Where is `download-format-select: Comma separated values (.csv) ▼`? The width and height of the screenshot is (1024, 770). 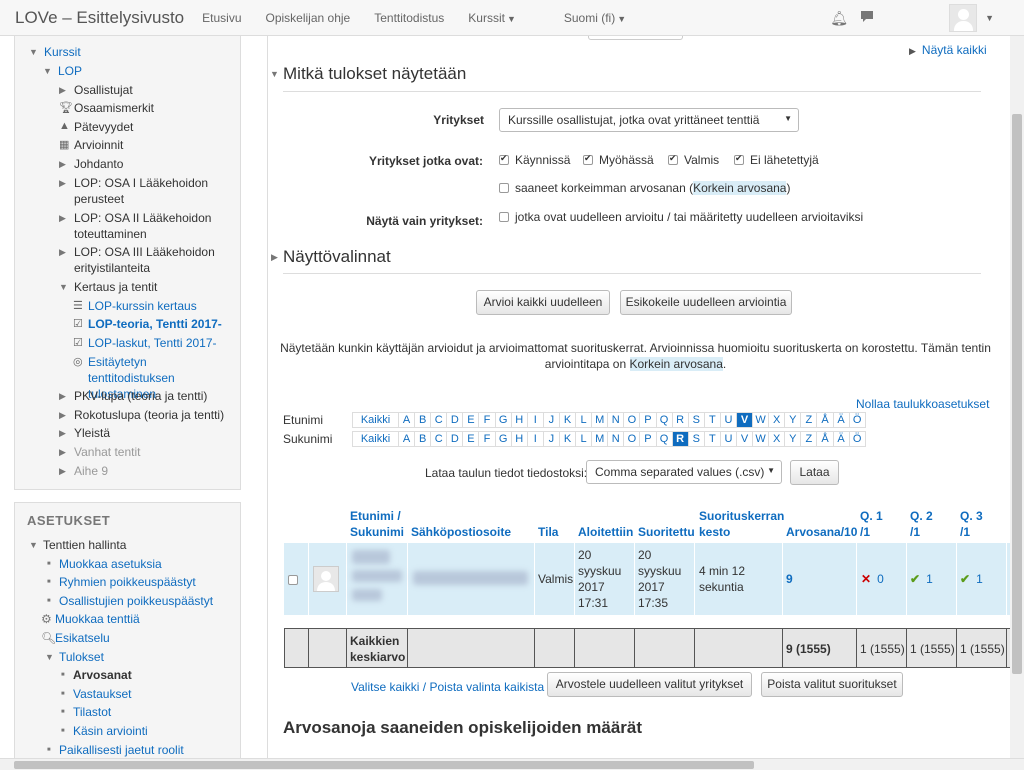 download-format-select: Comma separated values (.csv) ▼ is located at coordinates (684, 472).